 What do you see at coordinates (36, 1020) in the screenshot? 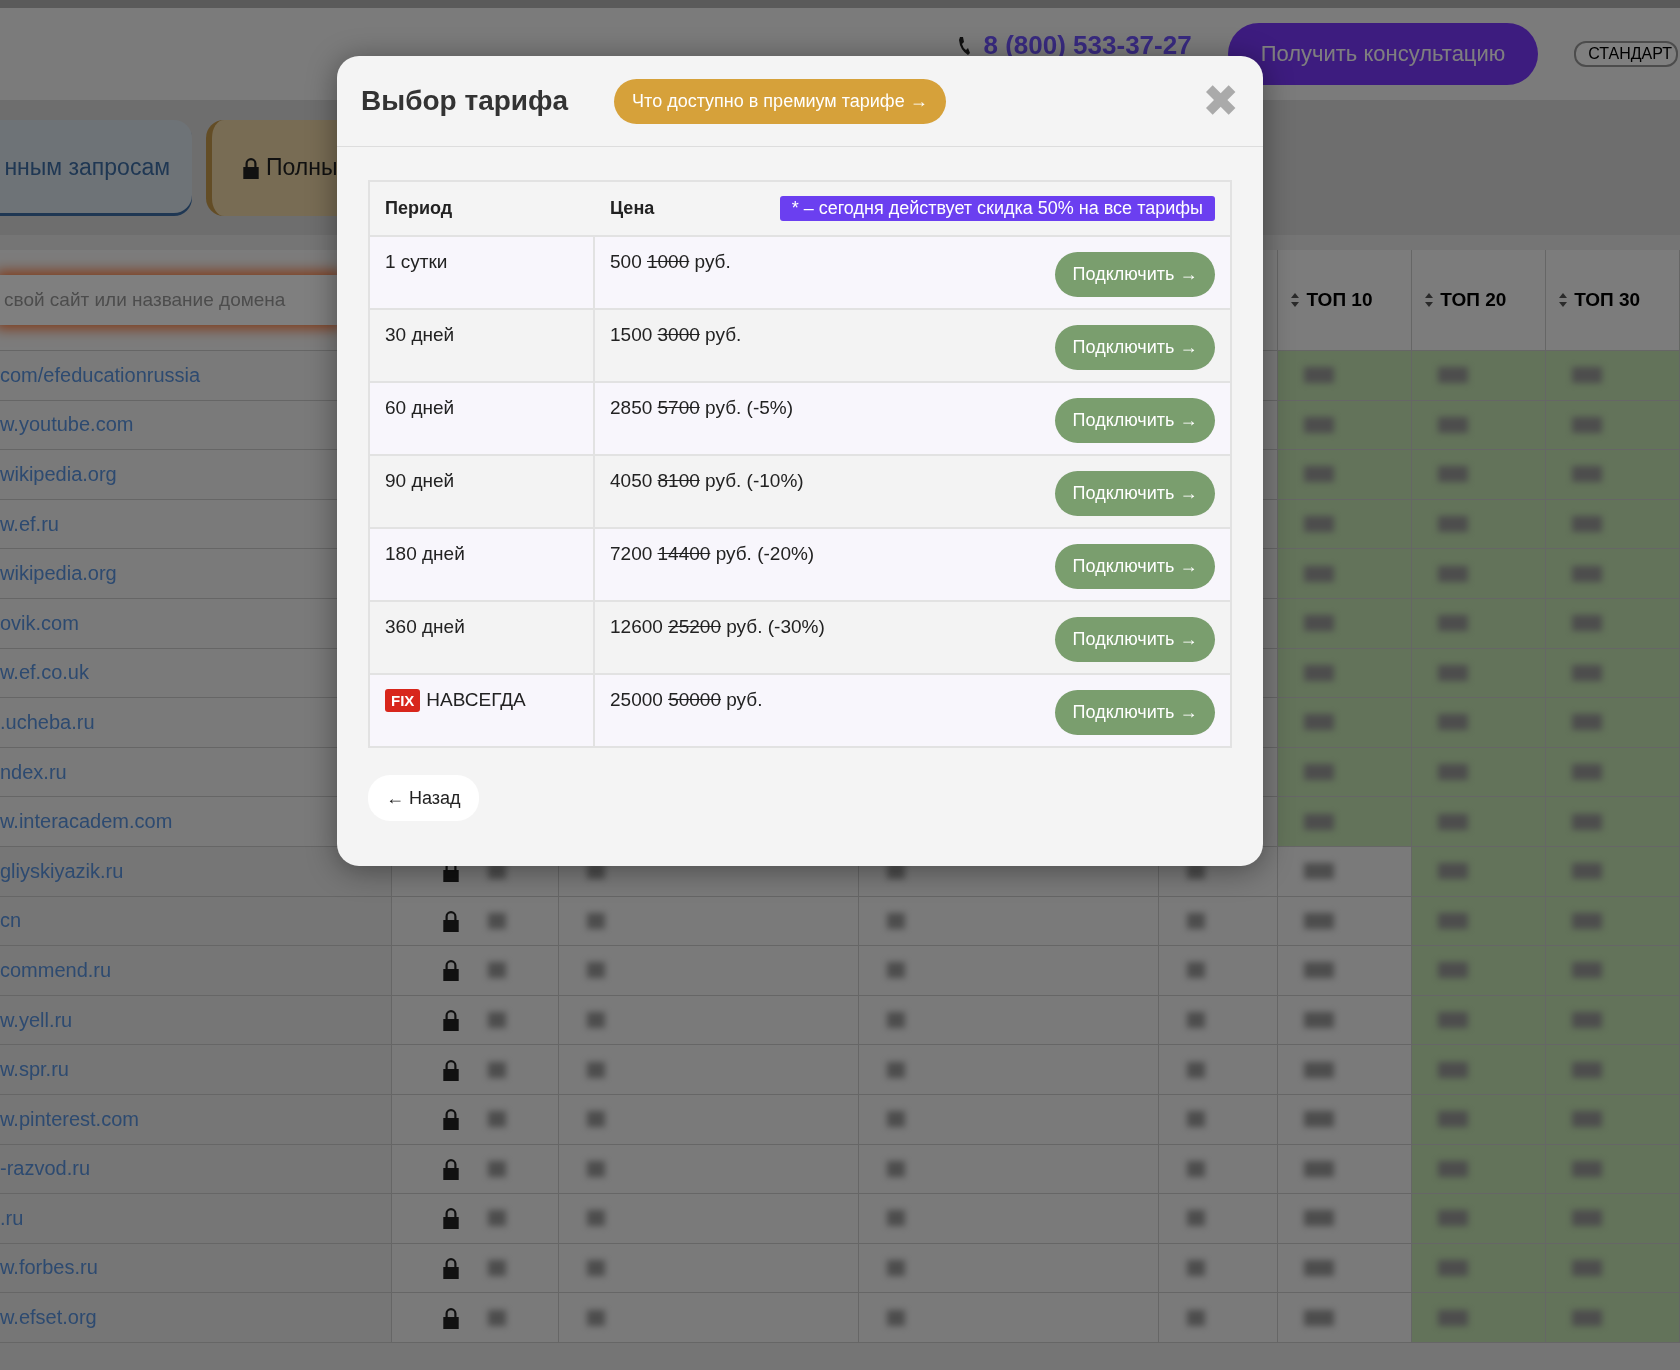
I see `domain-link: w.yell.ru` at bounding box center [36, 1020].